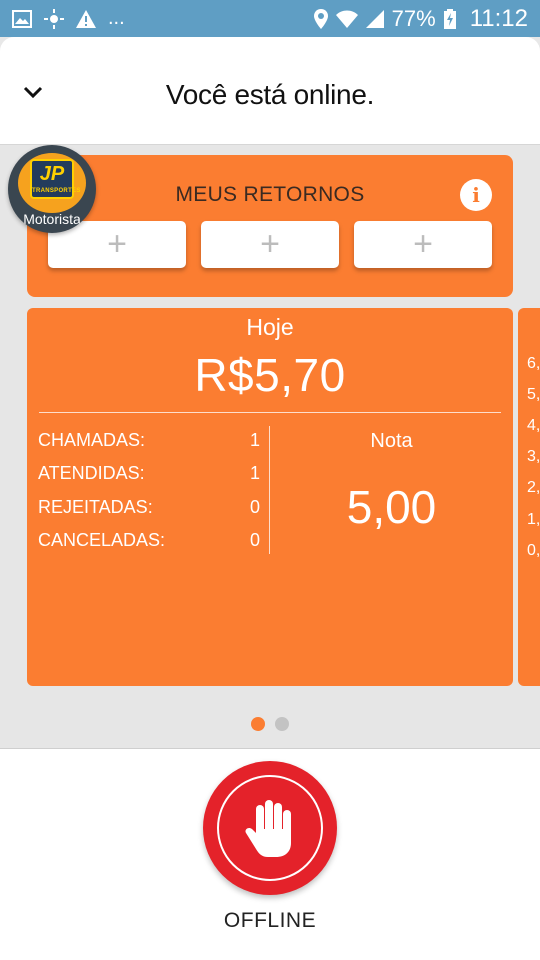 The height and width of the screenshot is (960, 540). I want to click on today-label: Hoje, so click(270, 327).